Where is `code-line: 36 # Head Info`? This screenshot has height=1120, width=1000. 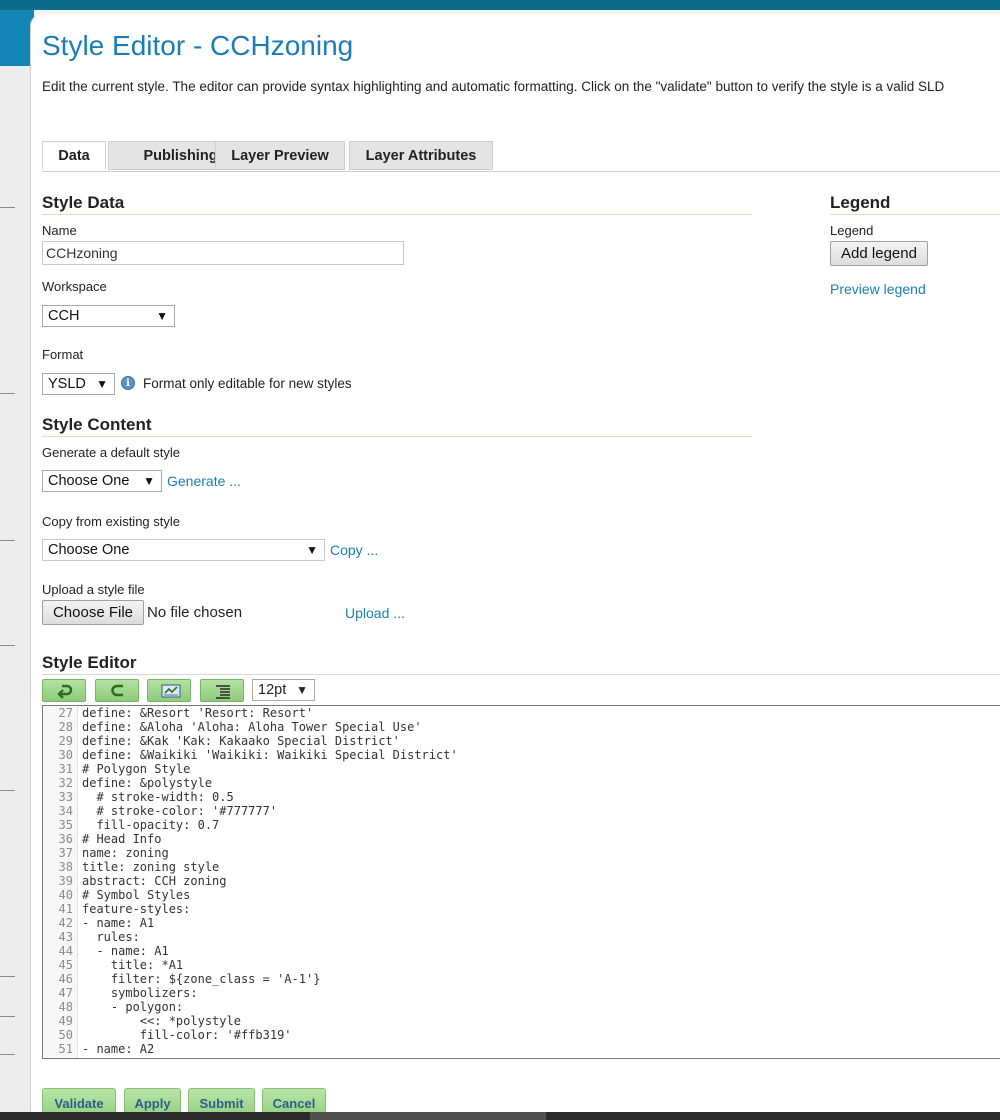
code-line: 36 # Head Info is located at coordinates (521, 839).